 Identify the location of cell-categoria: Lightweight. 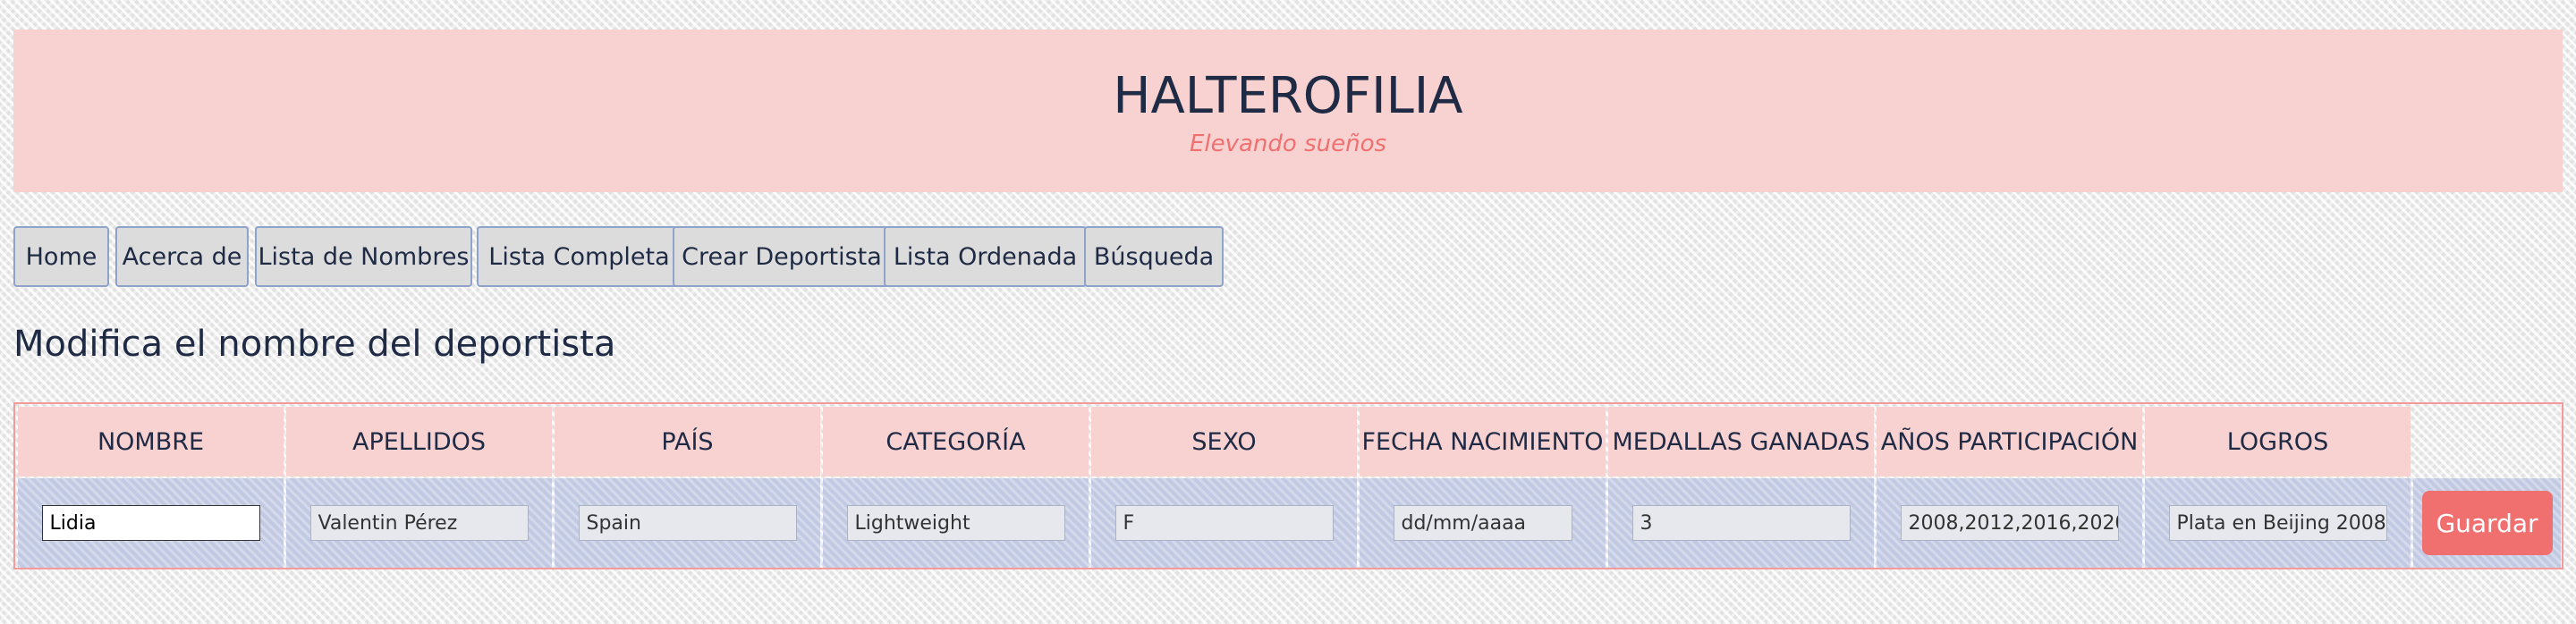
(956, 523).